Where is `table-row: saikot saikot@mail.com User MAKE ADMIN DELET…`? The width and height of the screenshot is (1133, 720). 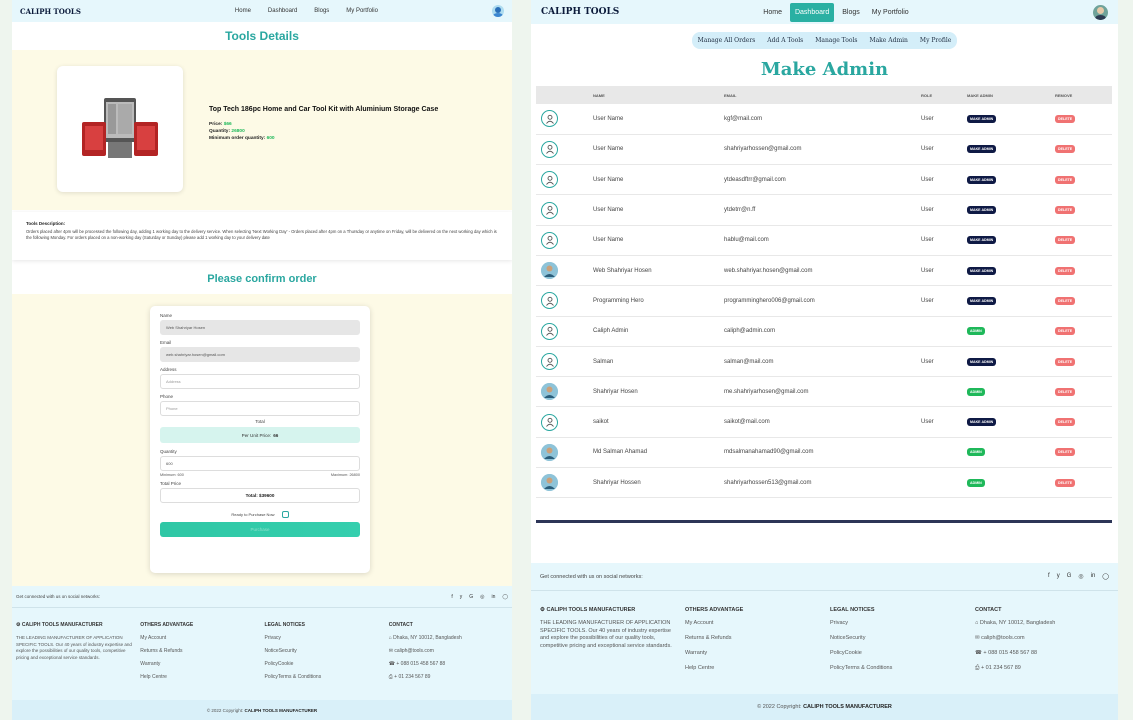
table-row: saikot saikot@mail.com User MAKE ADMIN DELET… is located at coordinates (824, 422).